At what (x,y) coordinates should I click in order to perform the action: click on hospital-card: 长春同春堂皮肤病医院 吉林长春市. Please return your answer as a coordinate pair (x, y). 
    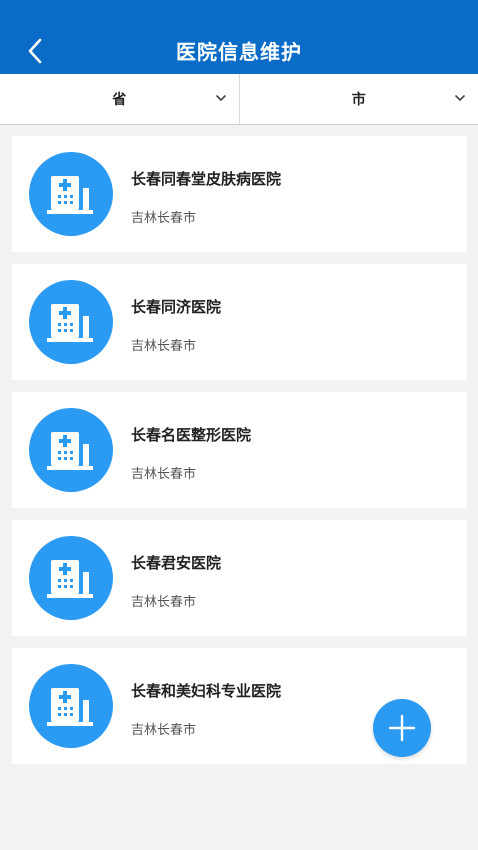
    Looking at the image, I should click on (239, 194).